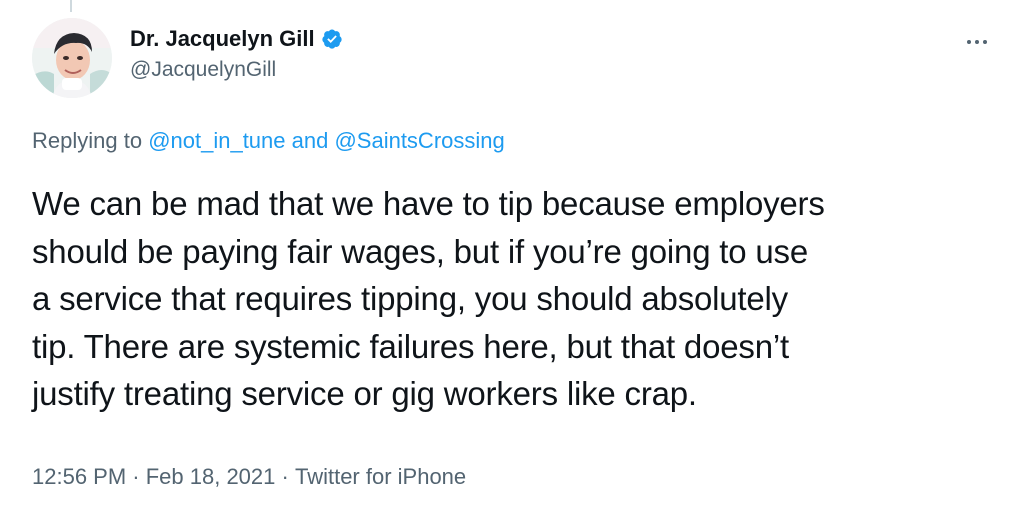 Image resolution: width=1020 pixels, height=514 pixels. Describe the element at coordinates (211, 477) in the screenshot. I see `tweet-date: Feb 18, 2021` at that location.